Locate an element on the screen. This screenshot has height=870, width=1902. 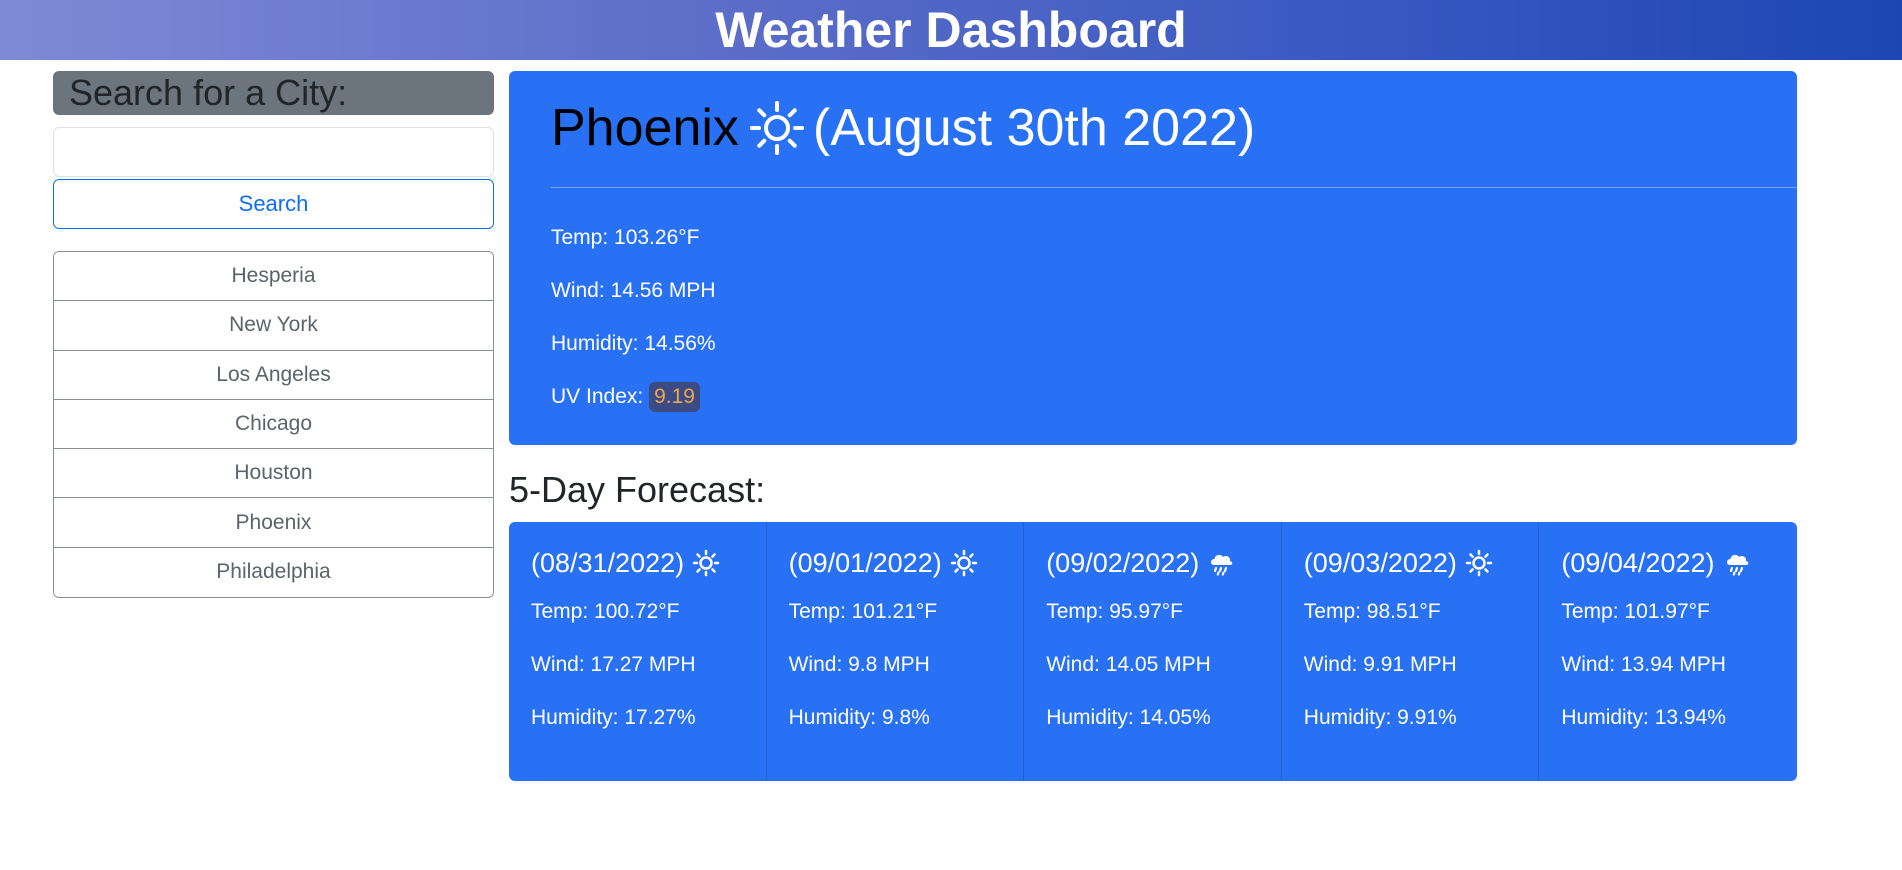
search-title: Search for a City: is located at coordinates (273, 93).